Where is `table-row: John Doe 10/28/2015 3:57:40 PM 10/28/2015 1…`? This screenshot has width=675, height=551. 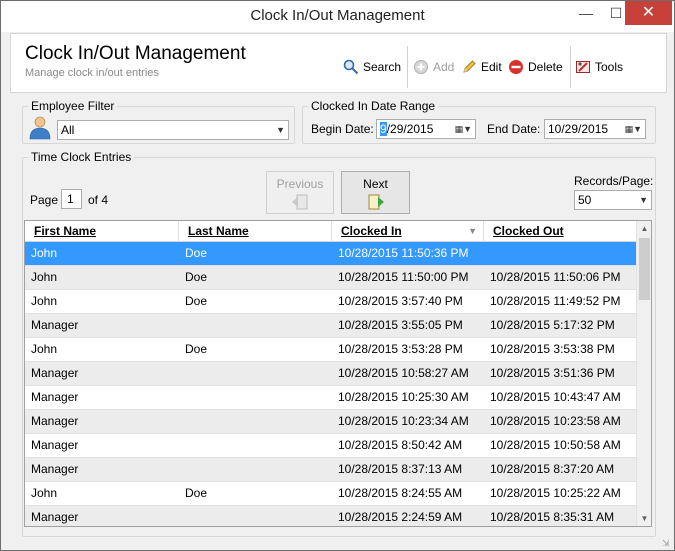 table-row: John Doe 10/28/2015 3:57:40 PM 10/28/2015 1… is located at coordinates (330, 302).